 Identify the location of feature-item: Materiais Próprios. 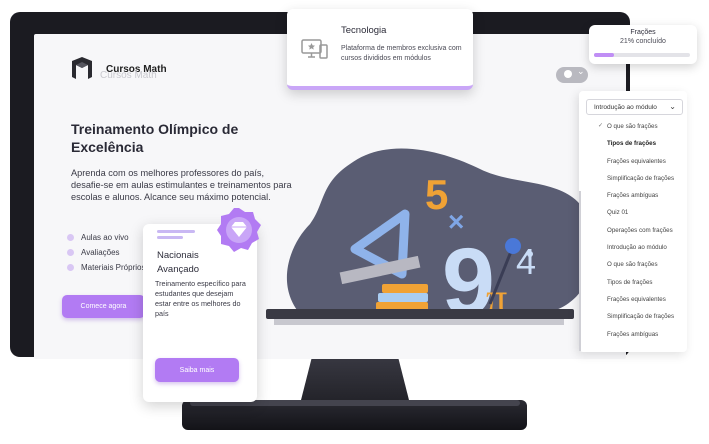
(106, 267).